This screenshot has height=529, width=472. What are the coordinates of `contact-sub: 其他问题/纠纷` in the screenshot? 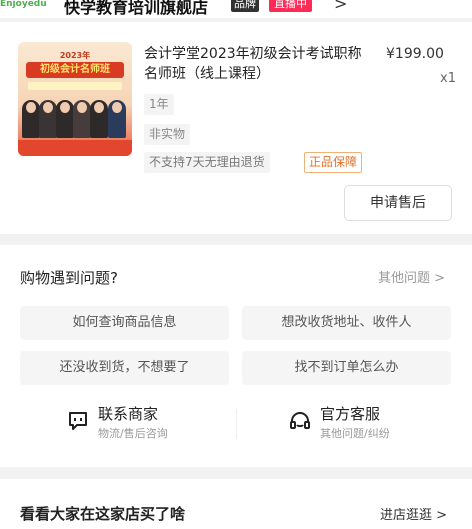 It's located at (355, 433).